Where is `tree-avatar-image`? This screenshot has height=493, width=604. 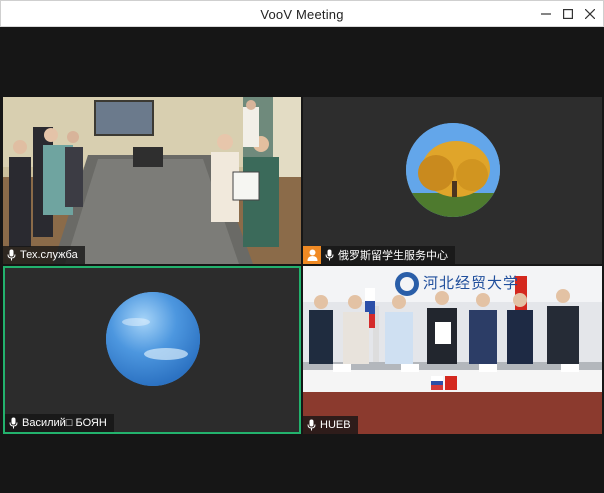 tree-avatar-image is located at coordinates (453, 170).